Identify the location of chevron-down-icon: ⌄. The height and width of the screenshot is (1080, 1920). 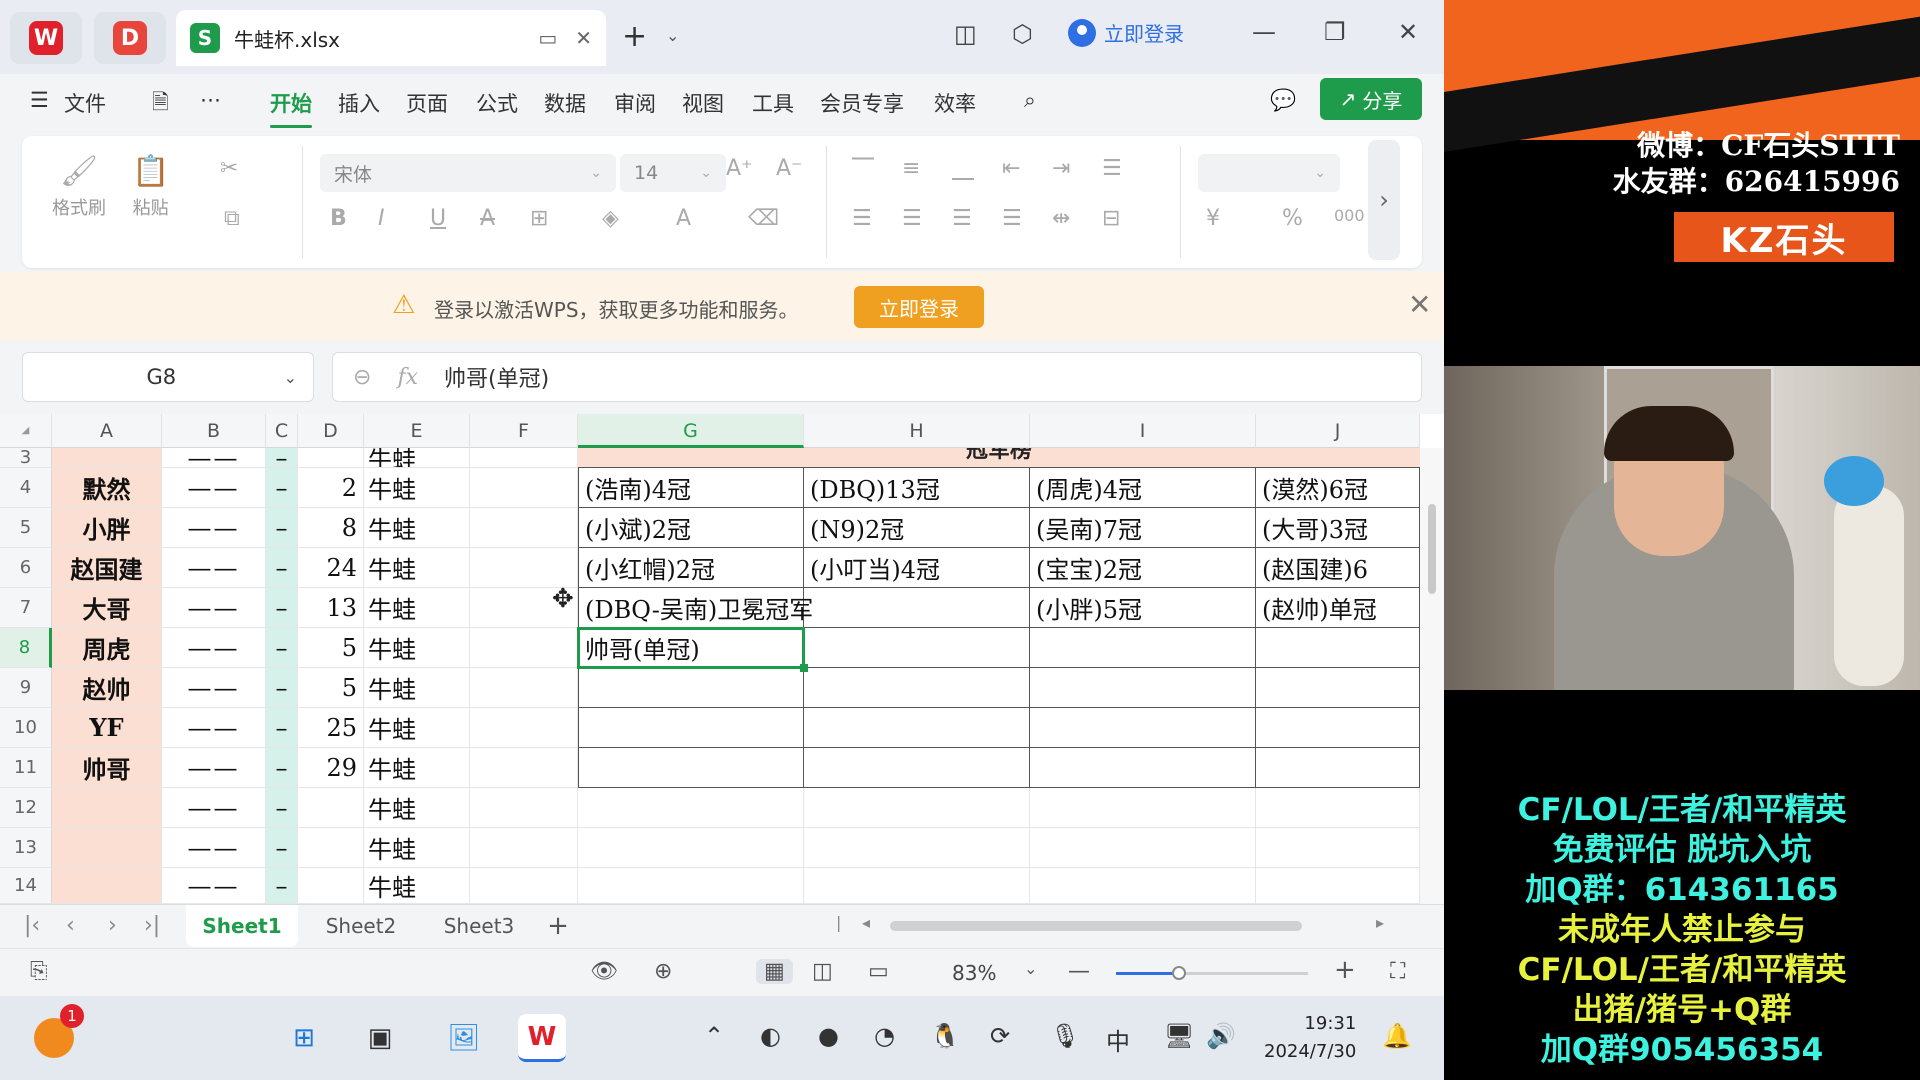
(672, 35).